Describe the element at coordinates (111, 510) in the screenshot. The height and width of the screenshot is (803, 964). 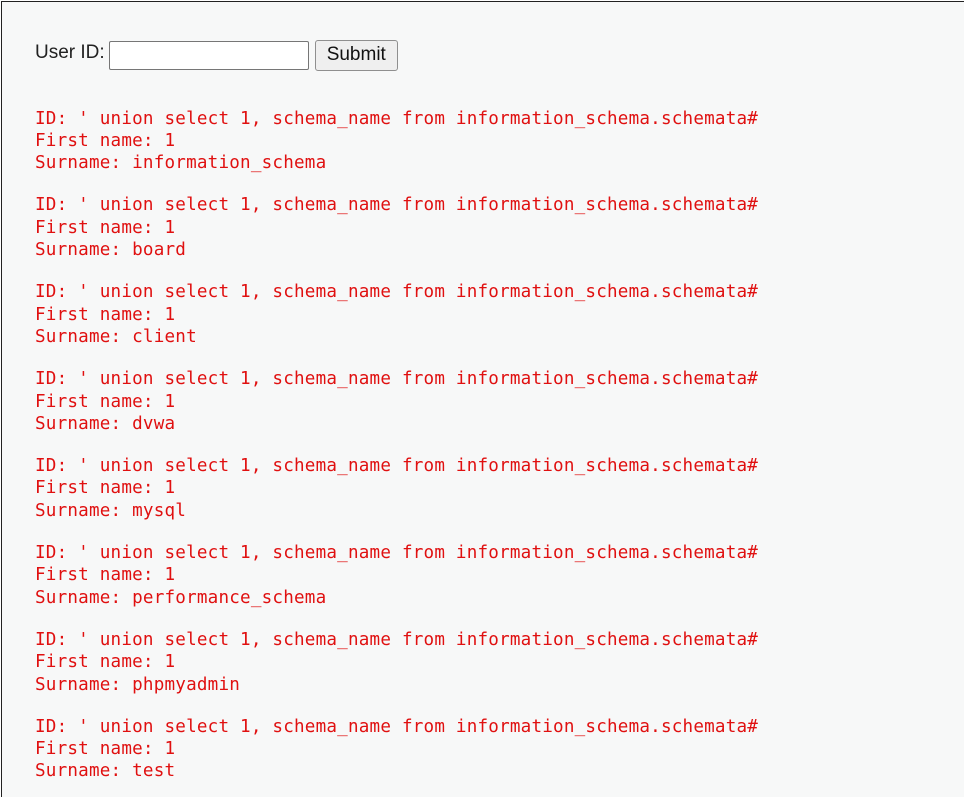
I see `result-surname-line: Surname: mysql` at that location.